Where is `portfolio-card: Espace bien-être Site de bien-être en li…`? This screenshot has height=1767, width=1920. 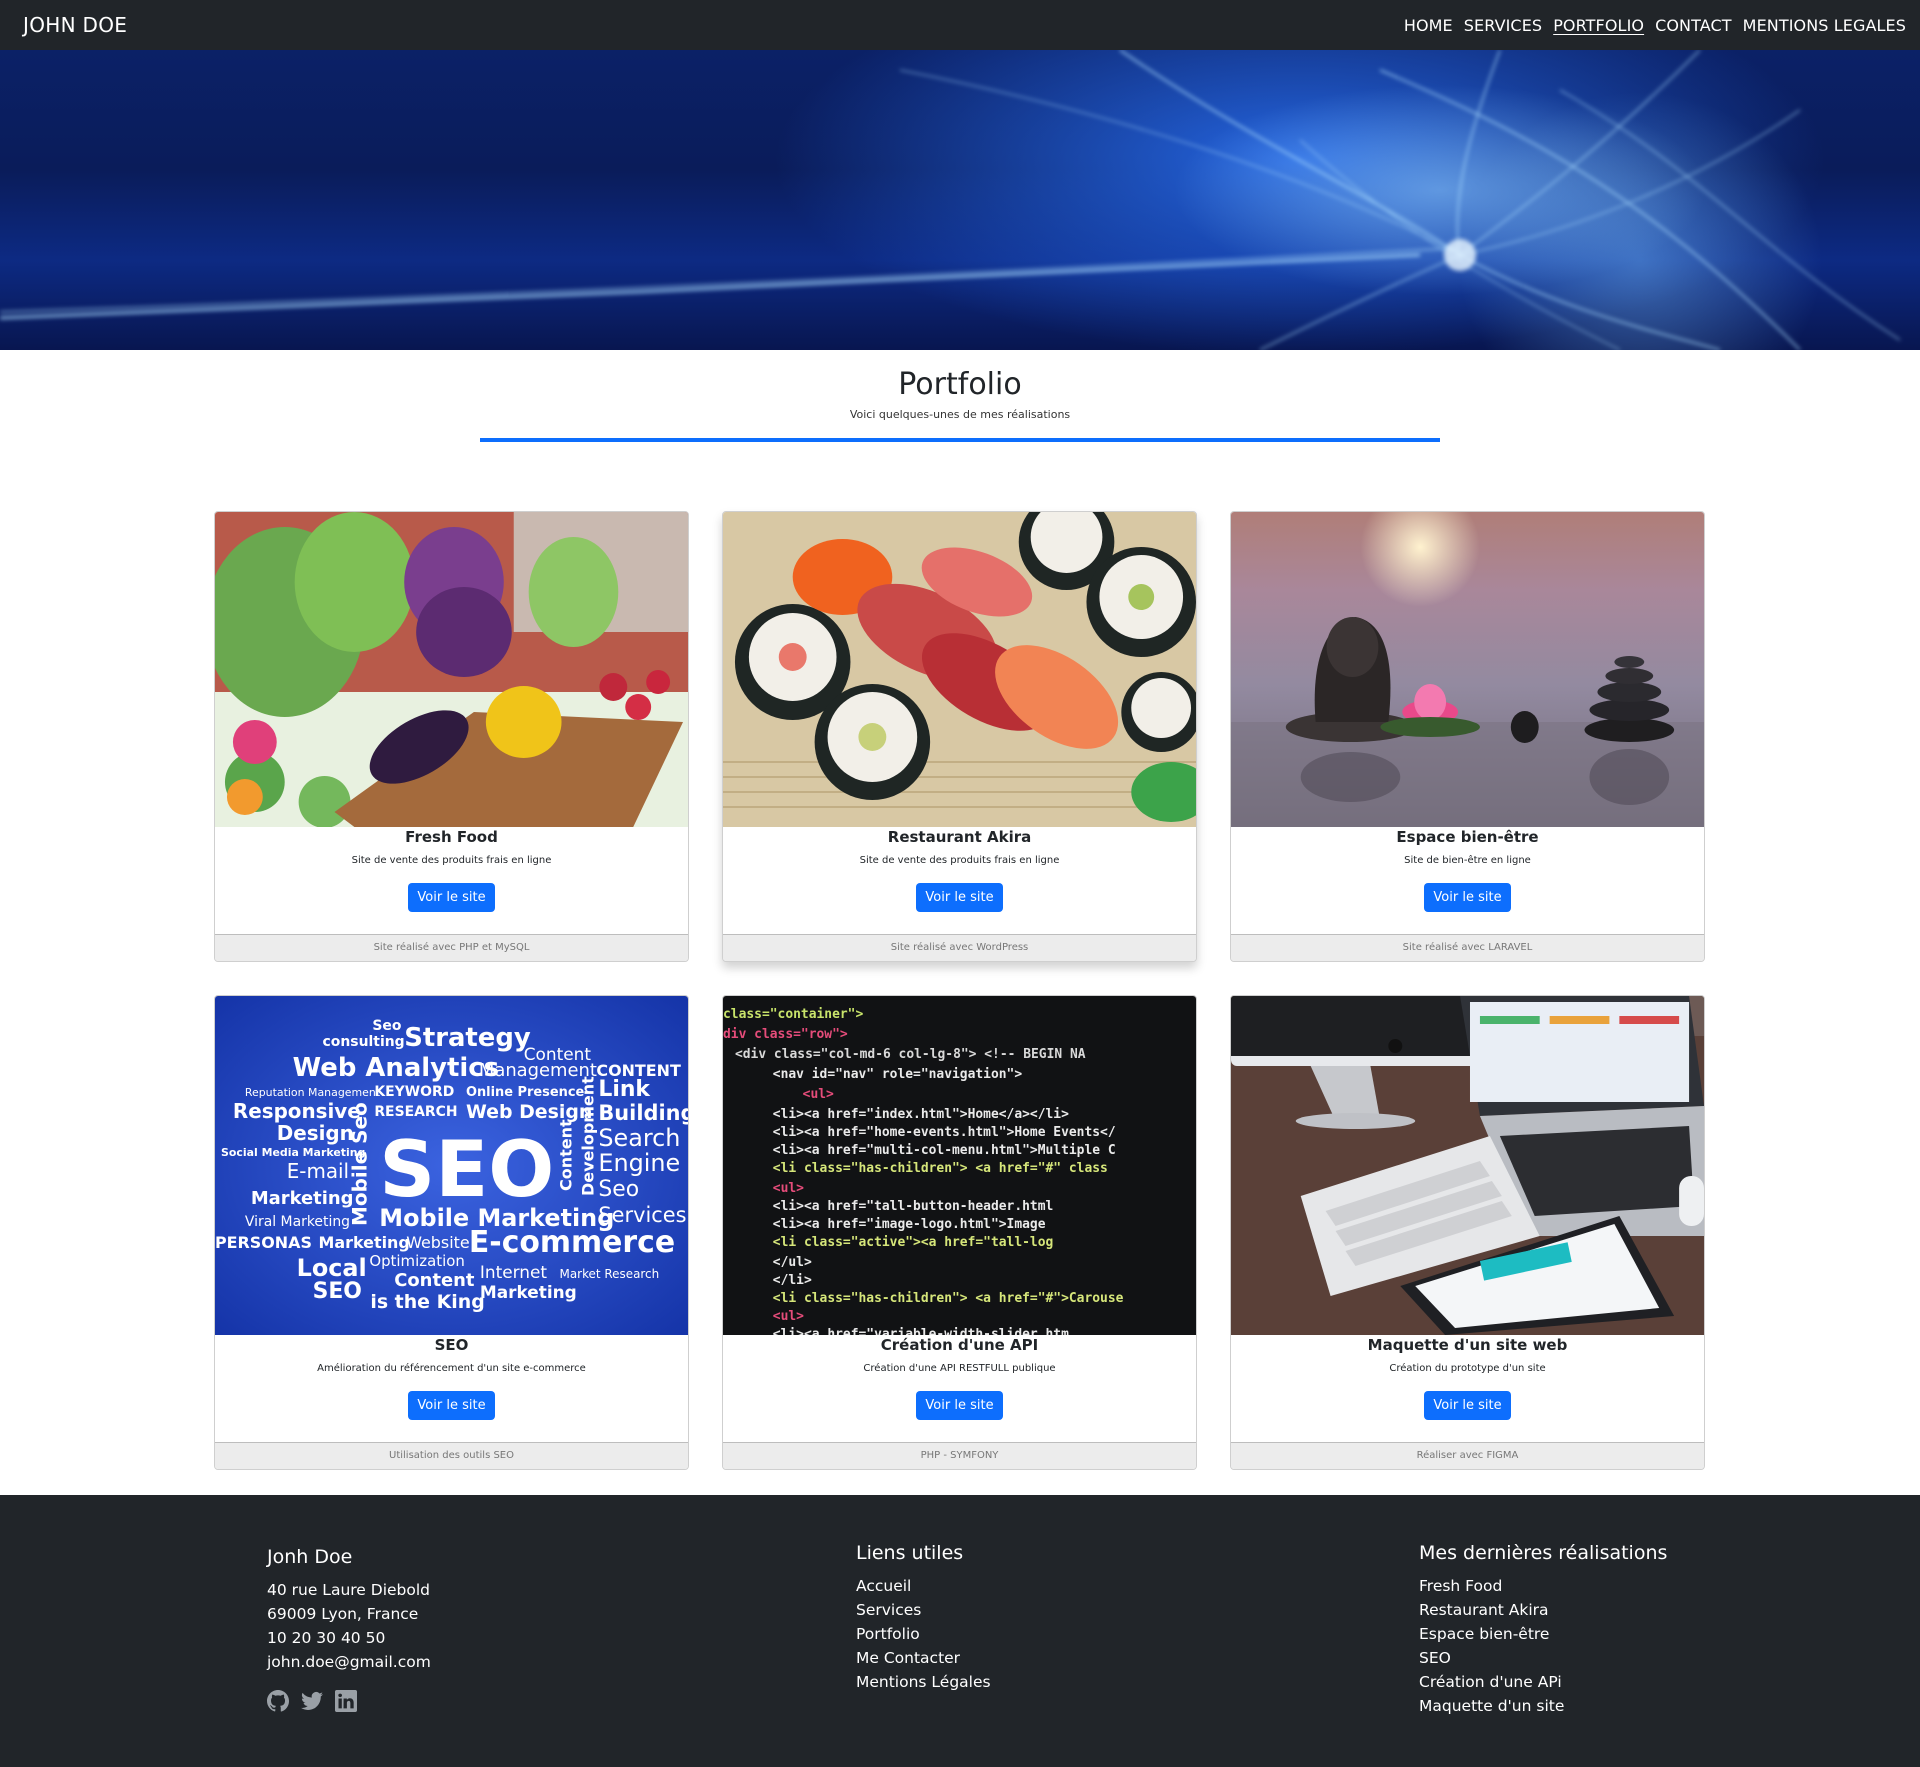
portfolio-card: Espace bien-être Site de bien-être en li… is located at coordinates (1467, 736).